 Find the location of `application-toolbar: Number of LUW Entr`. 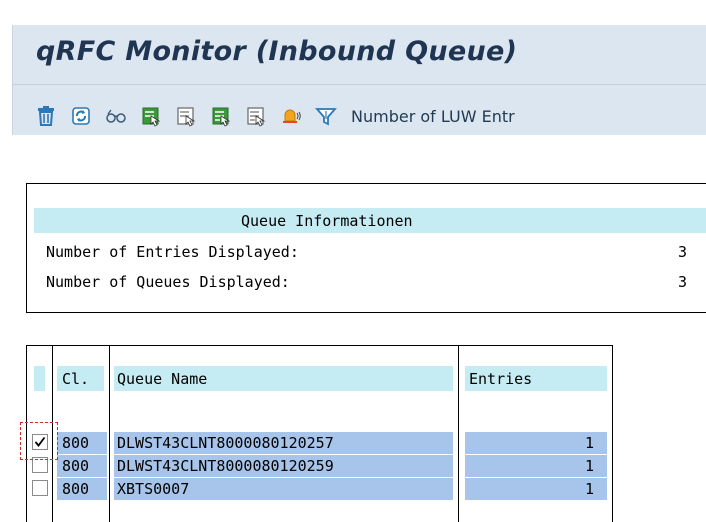

application-toolbar: Number of LUW Entr is located at coordinates (274, 116).